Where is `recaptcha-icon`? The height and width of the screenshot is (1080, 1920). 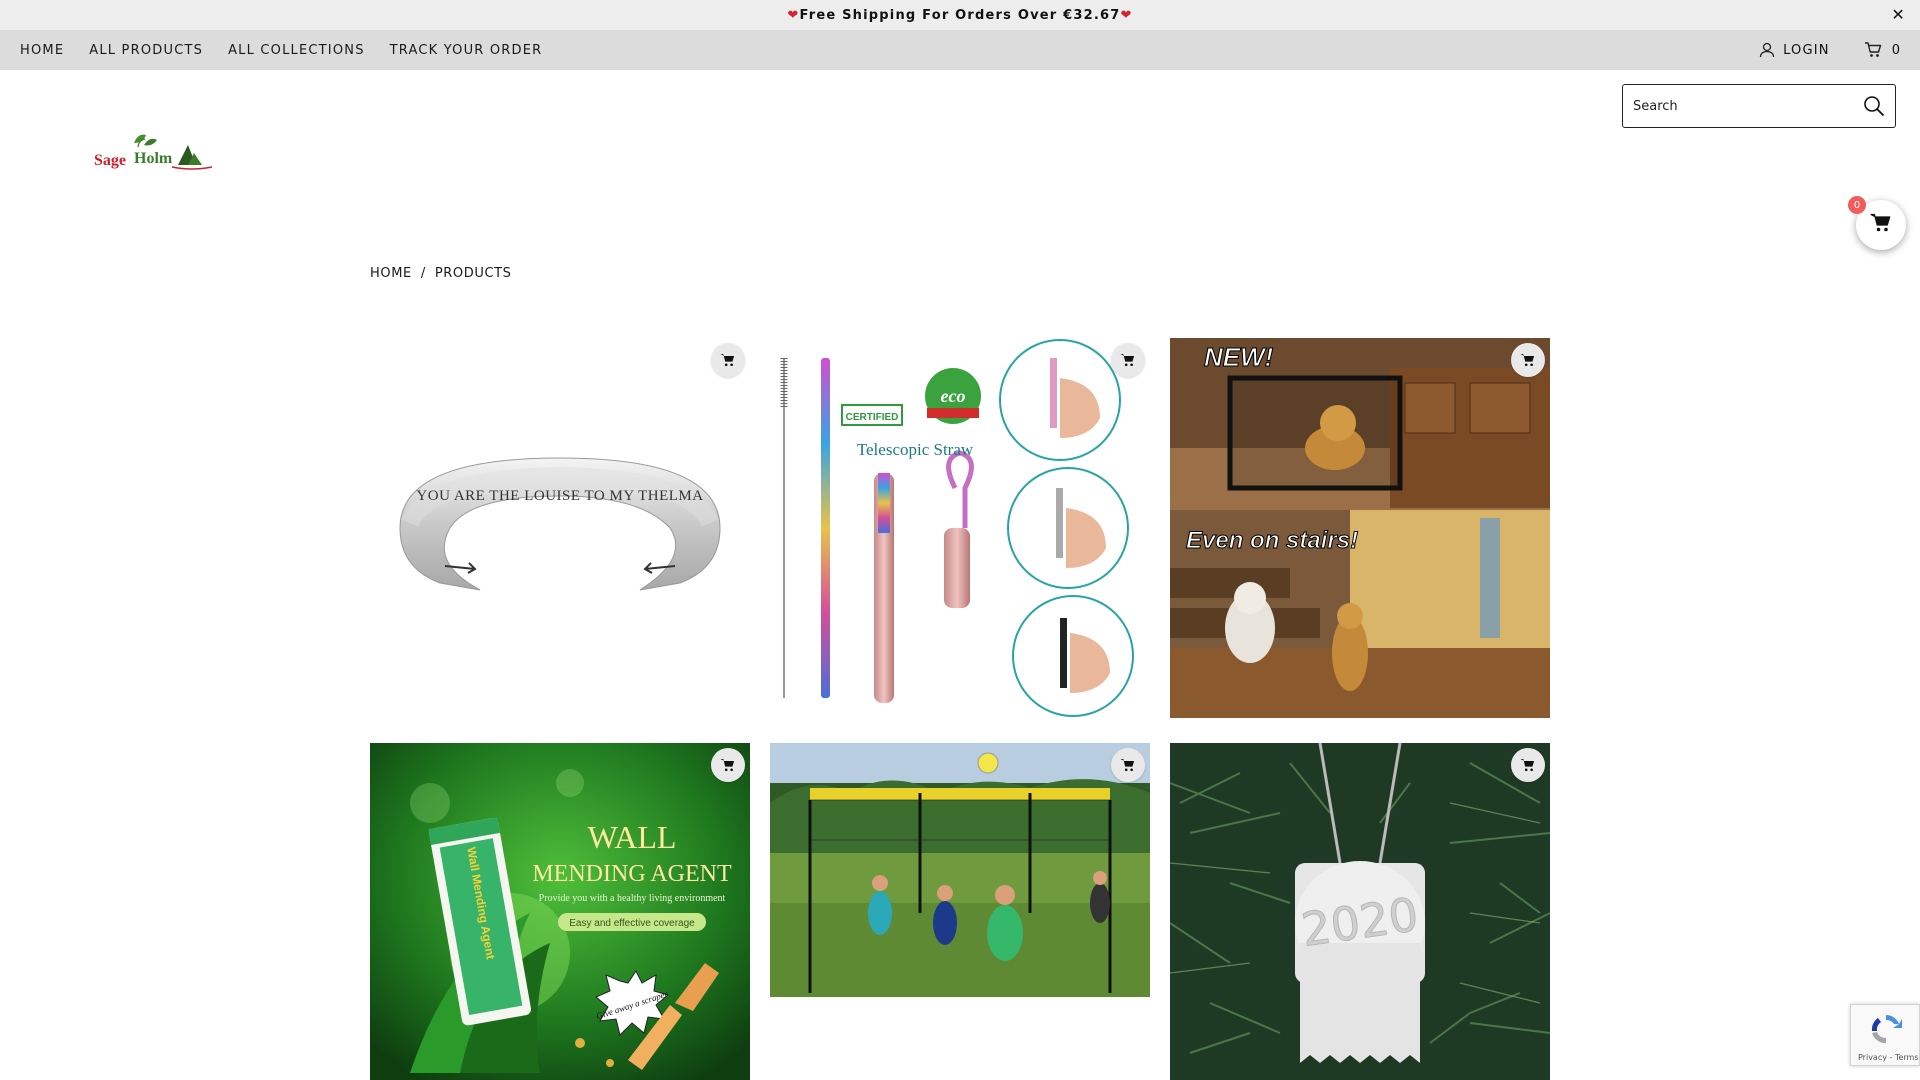 recaptcha-icon is located at coordinates (1886, 1031).